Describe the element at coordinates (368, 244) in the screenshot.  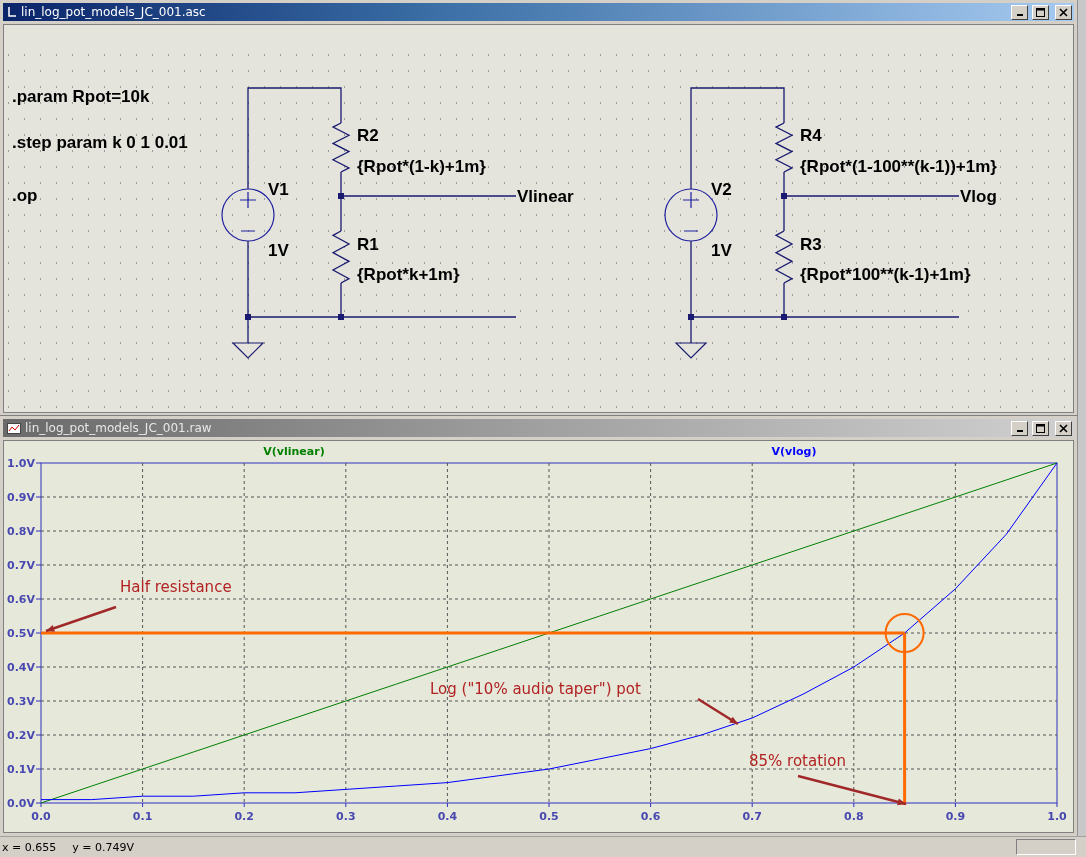
I see `component-name: R1` at that location.